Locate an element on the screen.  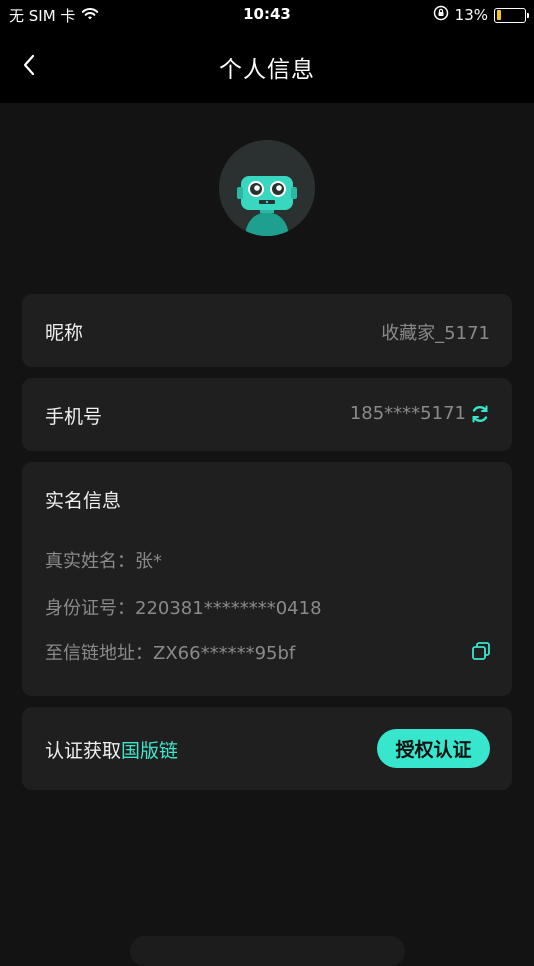
auth-prefix: 认证获取 is located at coordinates (83, 751).